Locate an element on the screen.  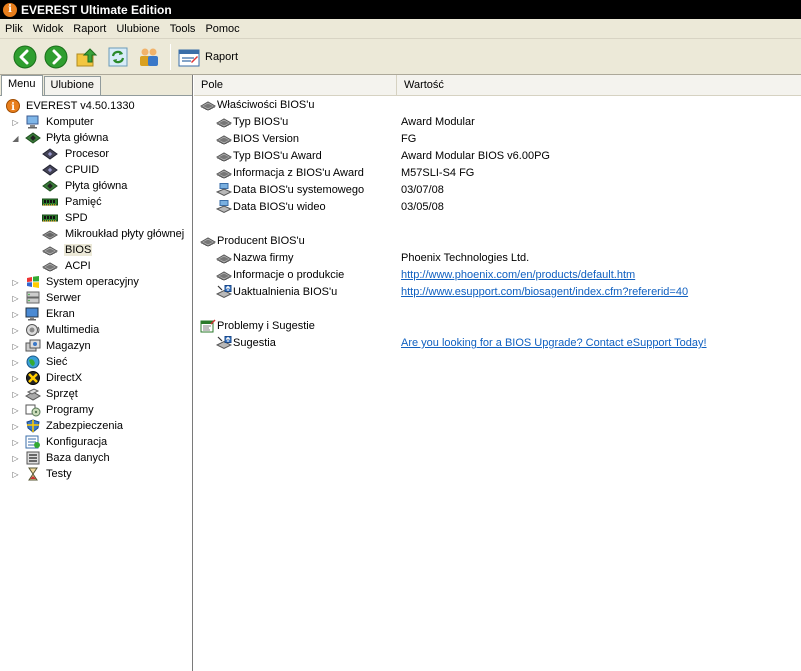
field-name: Data BIOS'u systemowego is located at coordinates (299, 190).